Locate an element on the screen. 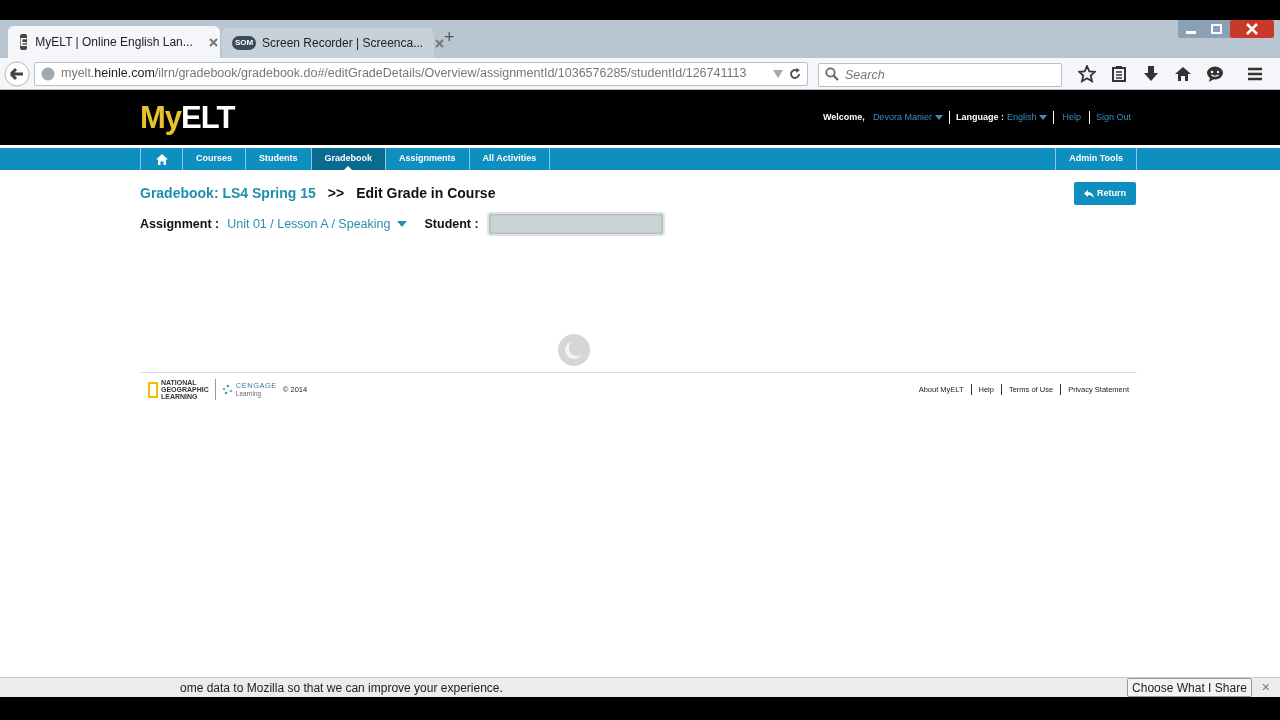 This screenshot has width=1280, height=720. reload-icon is located at coordinates (795, 73).